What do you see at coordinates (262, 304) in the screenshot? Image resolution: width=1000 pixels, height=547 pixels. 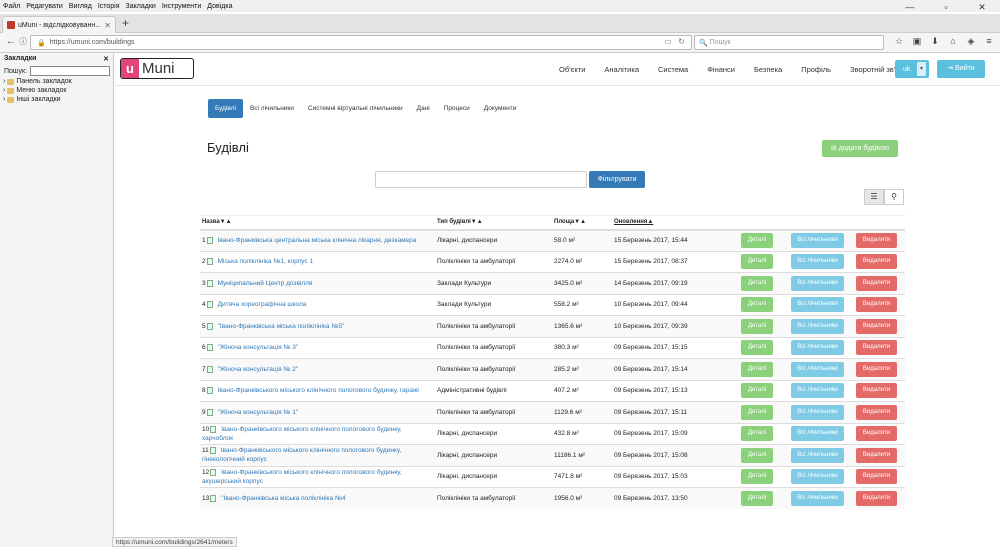 I see `building-link: Дитяча хореографічна школа` at bounding box center [262, 304].